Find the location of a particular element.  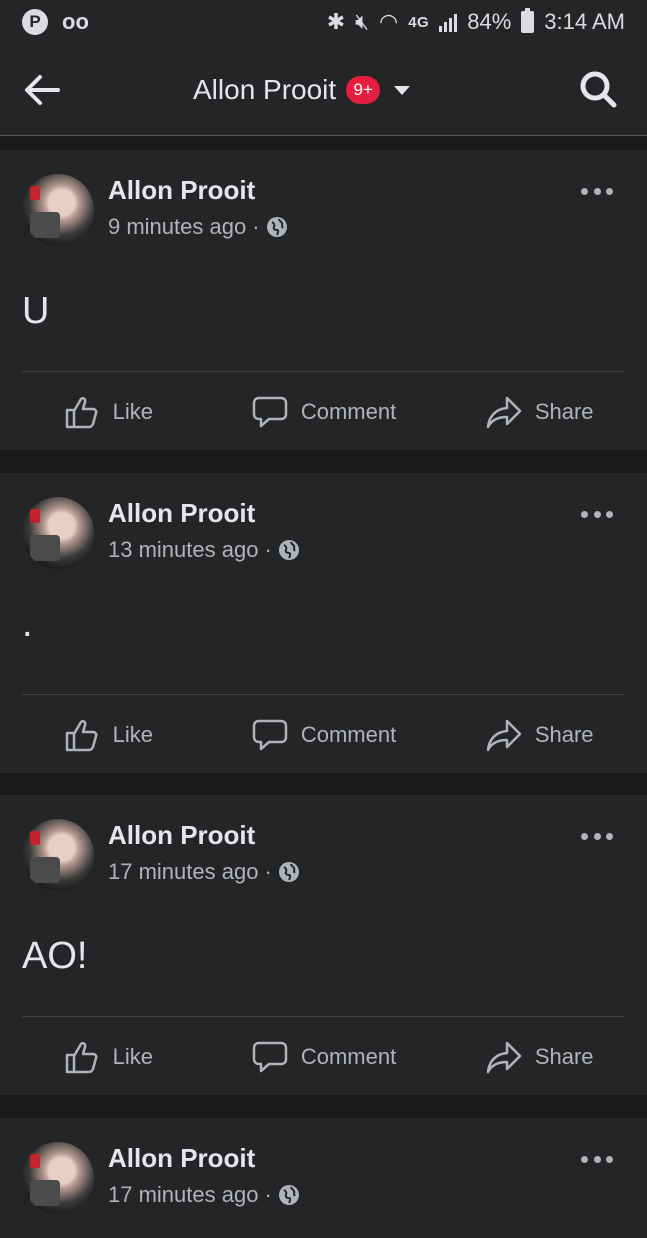

post-meta: 9 minutes ago · is located at coordinates (198, 227).